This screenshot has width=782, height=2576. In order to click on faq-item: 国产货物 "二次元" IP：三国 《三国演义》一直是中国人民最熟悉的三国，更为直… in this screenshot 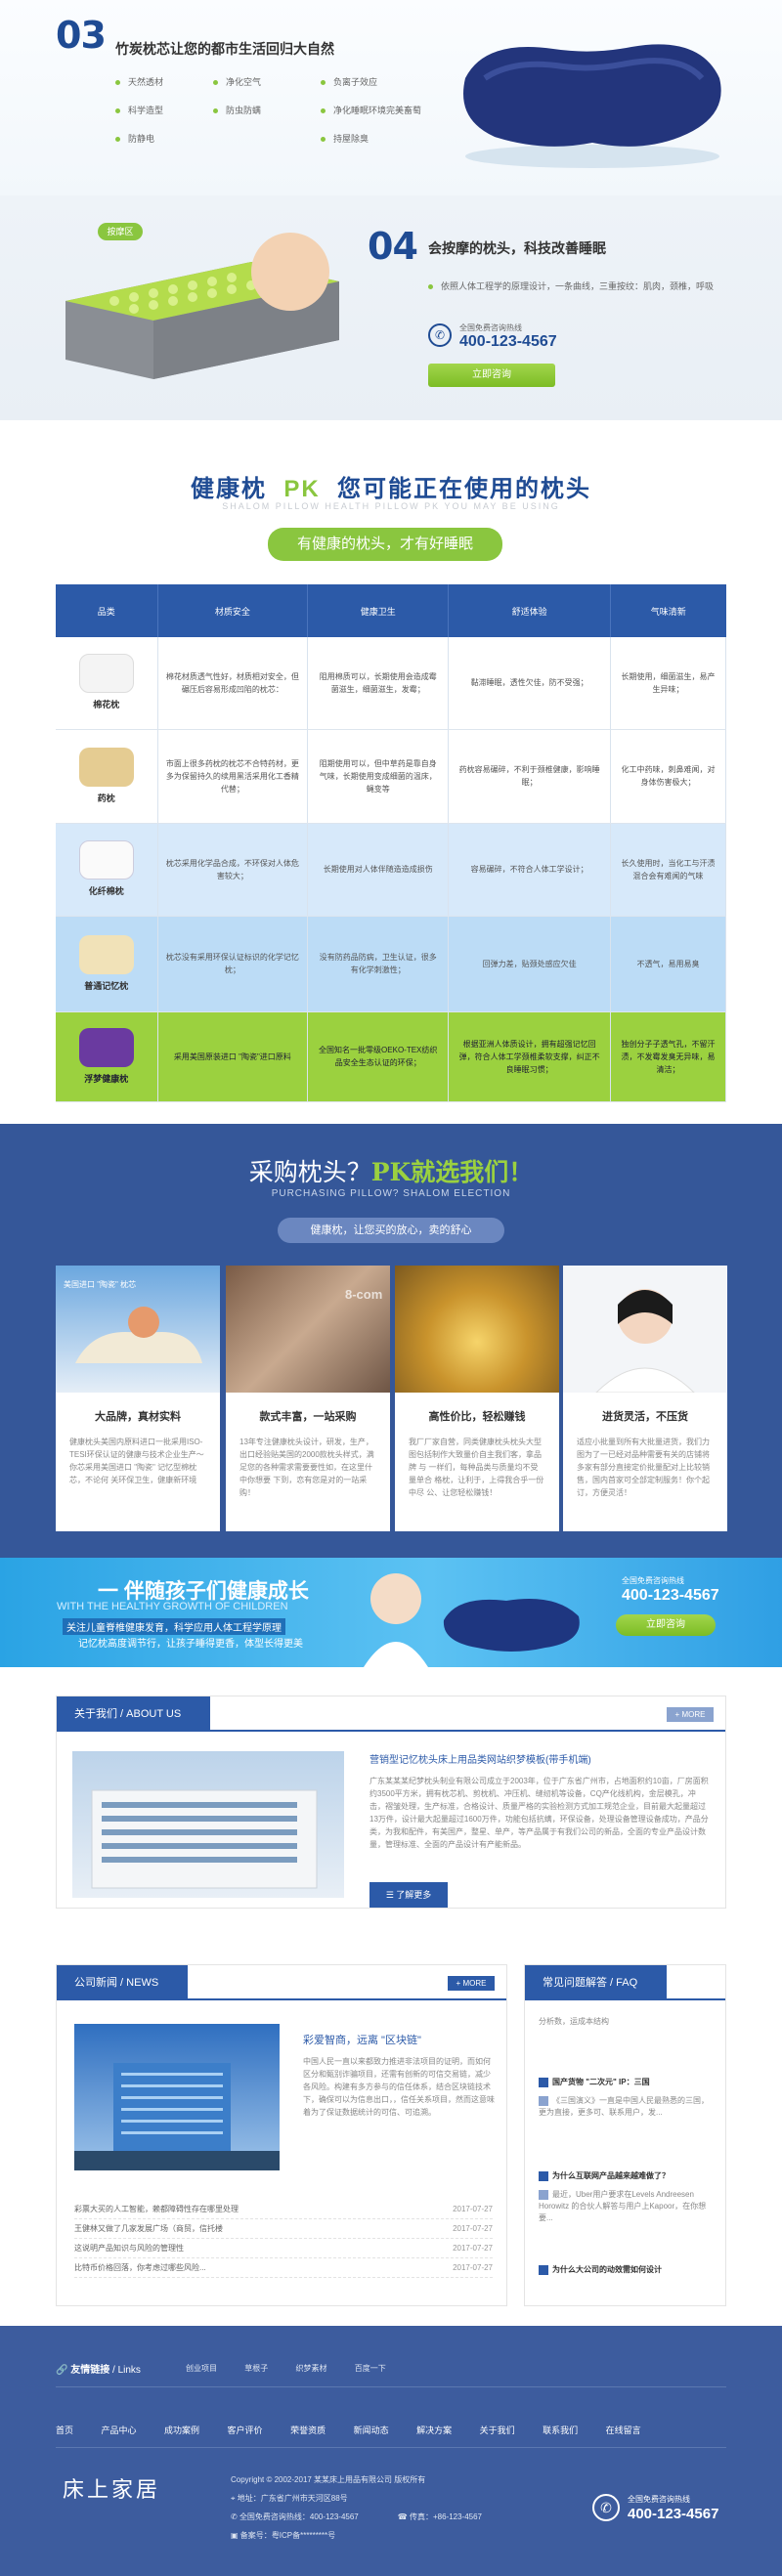, I will do `click(627, 2098)`.